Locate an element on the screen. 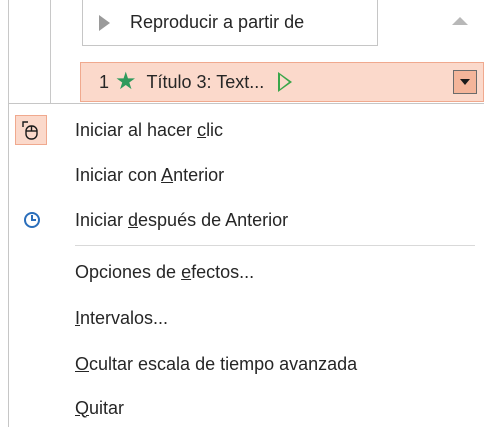 This screenshot has width=484, height=427. menu-item-label: Iniciar con Anterior is located at coordinates (150, 174).